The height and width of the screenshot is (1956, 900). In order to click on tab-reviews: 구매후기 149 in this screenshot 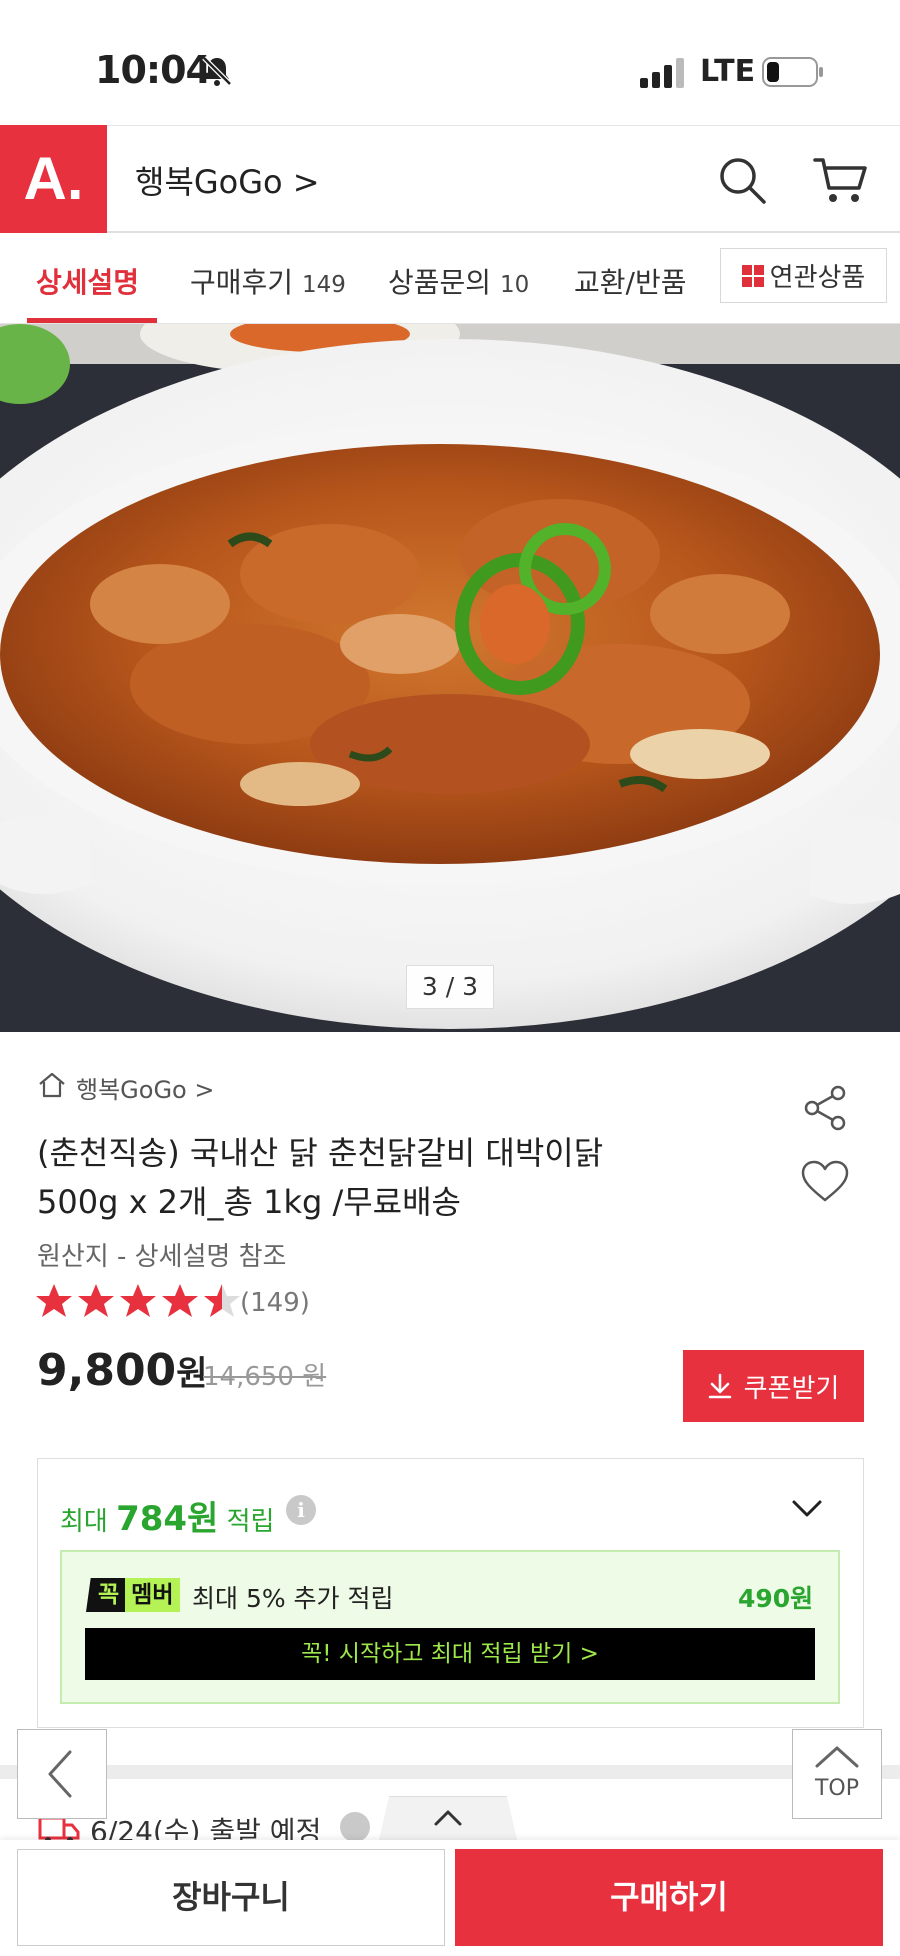, I will do `click(268, 281)`.